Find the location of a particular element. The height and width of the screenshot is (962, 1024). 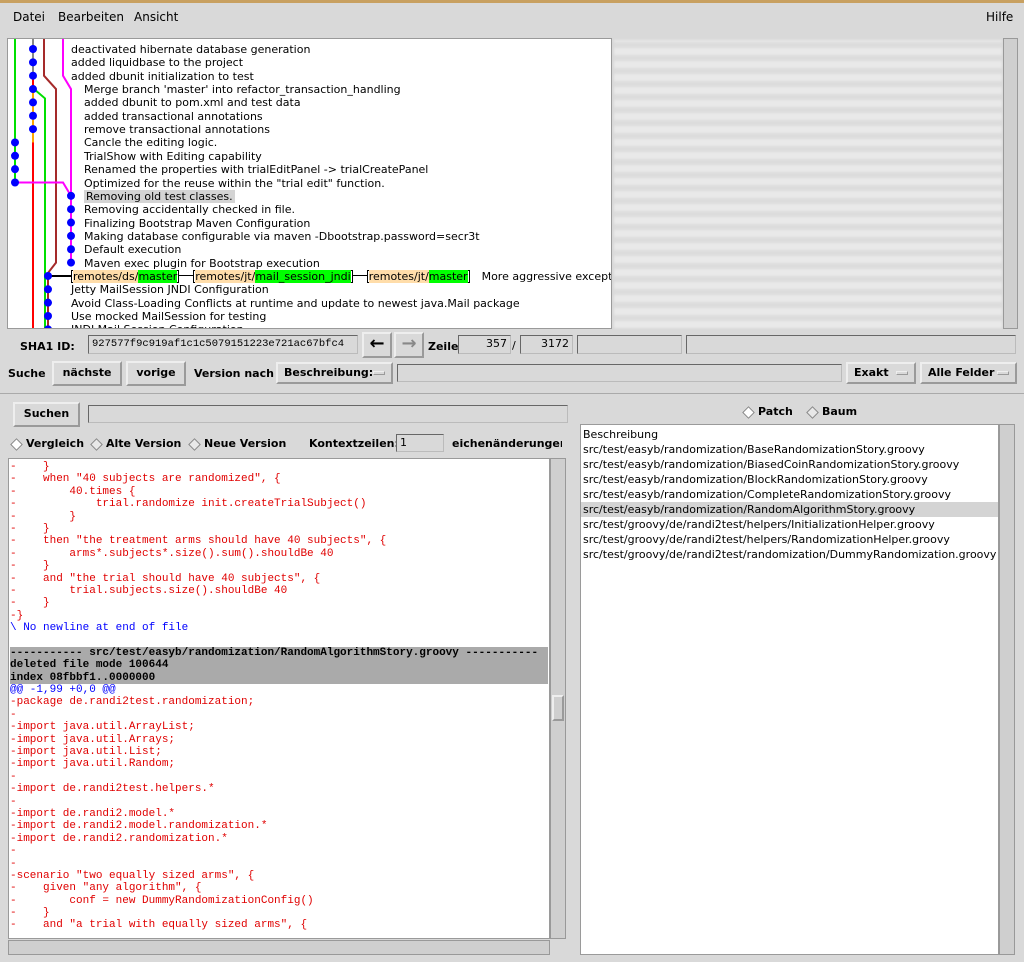

commit-row: Removing accidentally checked in file. is located at coordinates (189, 209).